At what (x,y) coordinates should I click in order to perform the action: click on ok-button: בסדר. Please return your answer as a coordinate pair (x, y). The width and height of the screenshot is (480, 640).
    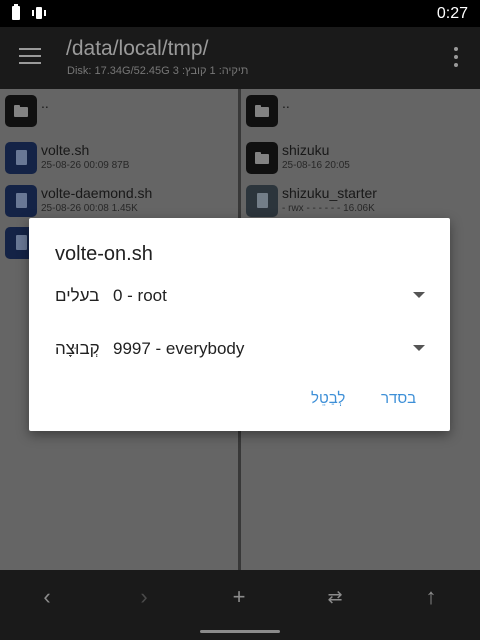
    Looking at the image, I should click on (398, 398).